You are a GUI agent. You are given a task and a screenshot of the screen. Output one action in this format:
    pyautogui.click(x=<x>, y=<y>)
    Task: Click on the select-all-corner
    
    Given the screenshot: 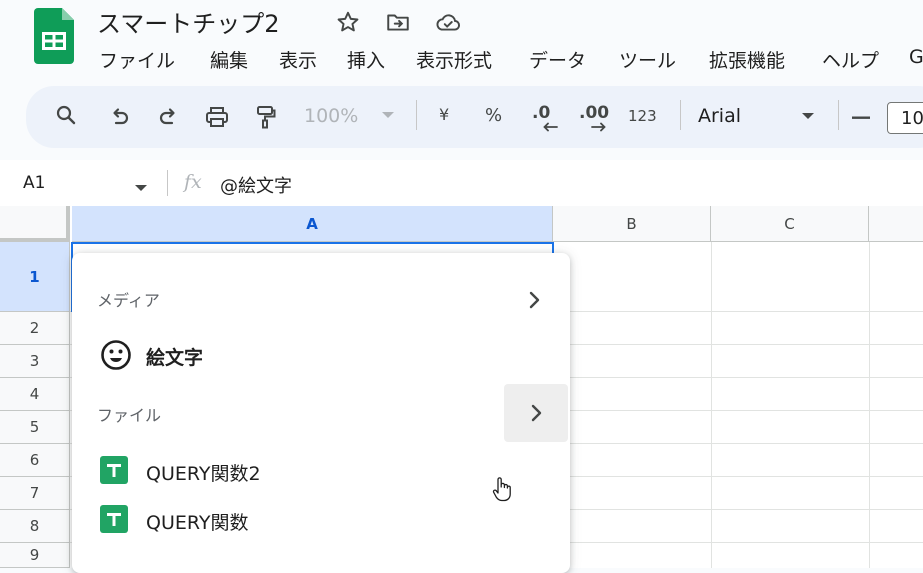 What is the action you would take?
    pyautogui.click(x=35, y=224)
    